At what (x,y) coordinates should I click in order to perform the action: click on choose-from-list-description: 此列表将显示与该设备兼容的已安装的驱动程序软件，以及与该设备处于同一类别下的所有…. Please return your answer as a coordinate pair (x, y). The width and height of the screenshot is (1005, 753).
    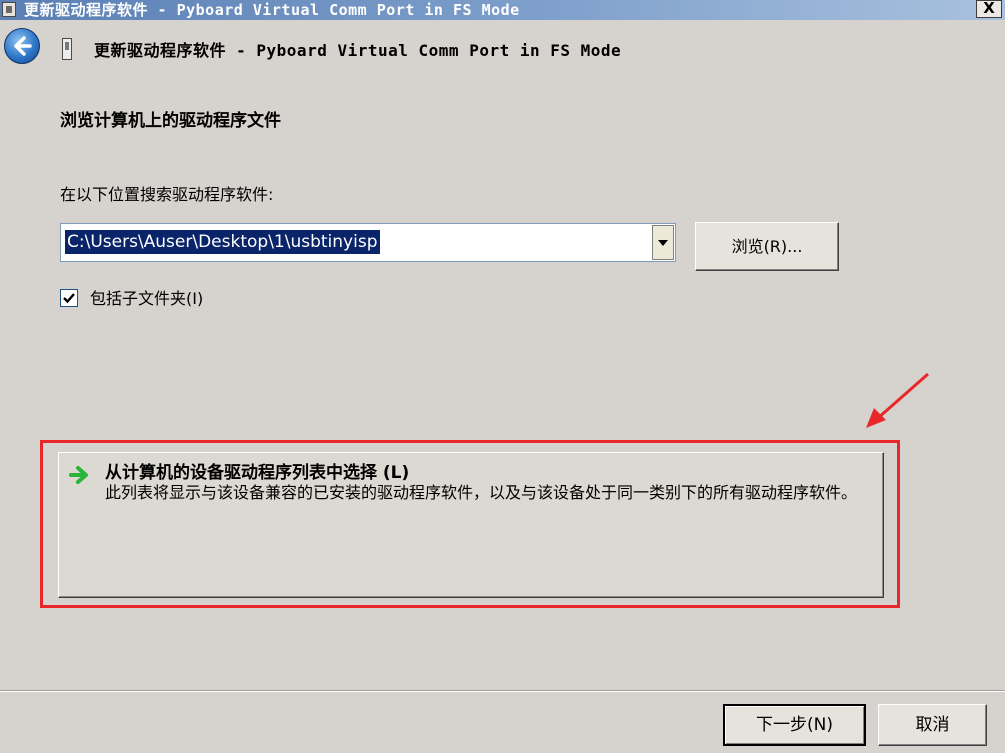
    Looking at the image, I should click on (481, 492).